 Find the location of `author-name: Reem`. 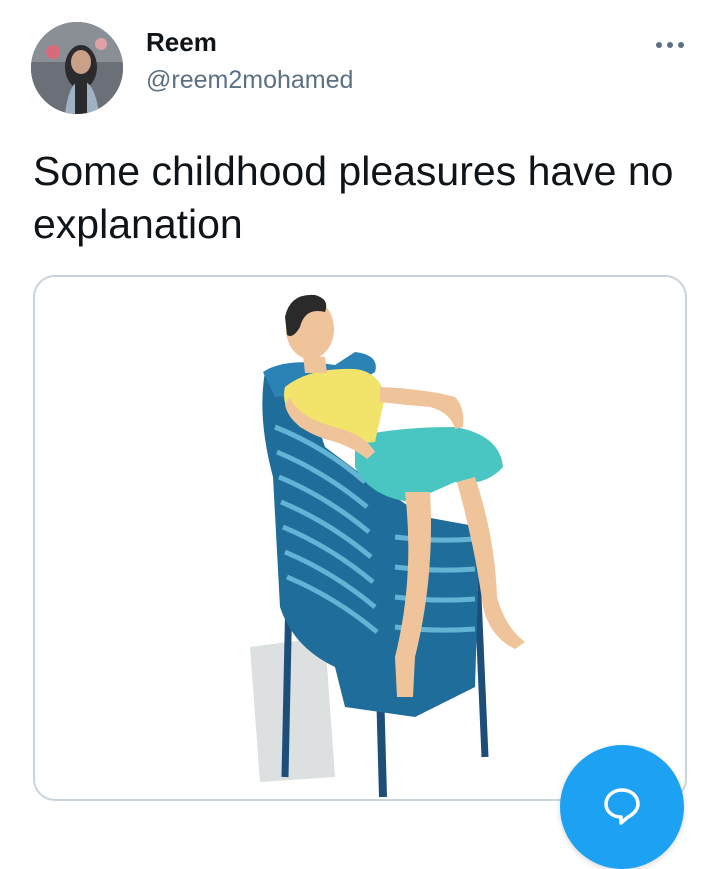

author-name: Reem is located at coordinates (181, 42).